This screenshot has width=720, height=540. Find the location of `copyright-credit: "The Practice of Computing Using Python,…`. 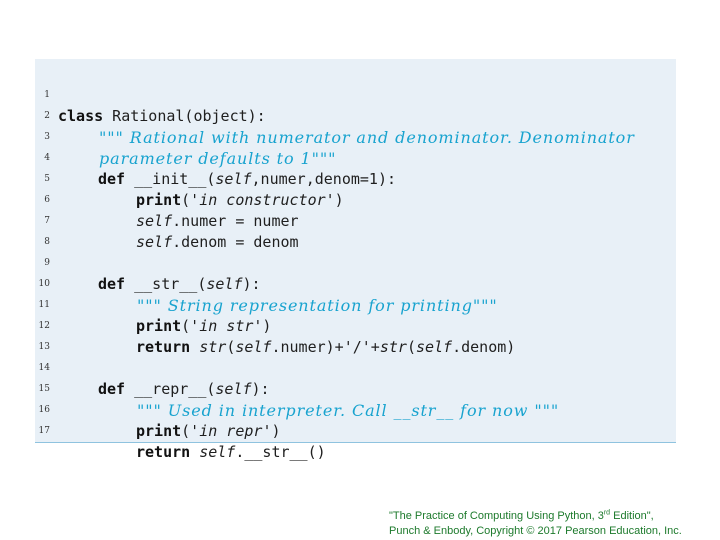

copyright-credit: "The Practice of Computing Using Python,… is located at coordinates (521, 516).